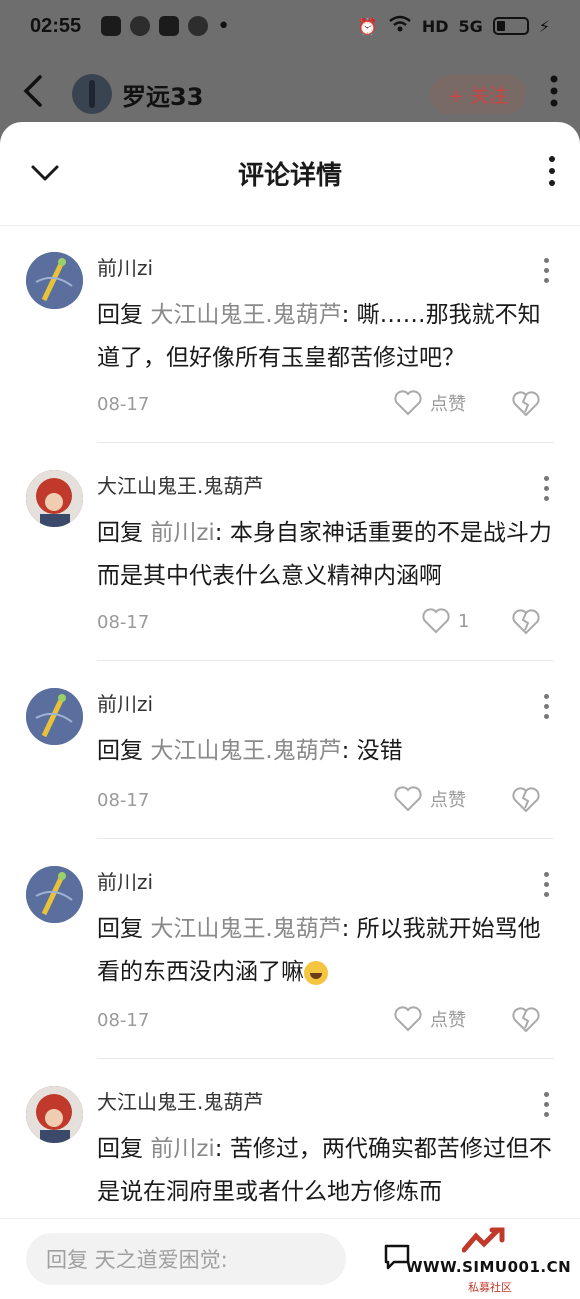  Describe the element at coordinates (435, 26) in the screenshot. I see `hd-label: HD` at that location.